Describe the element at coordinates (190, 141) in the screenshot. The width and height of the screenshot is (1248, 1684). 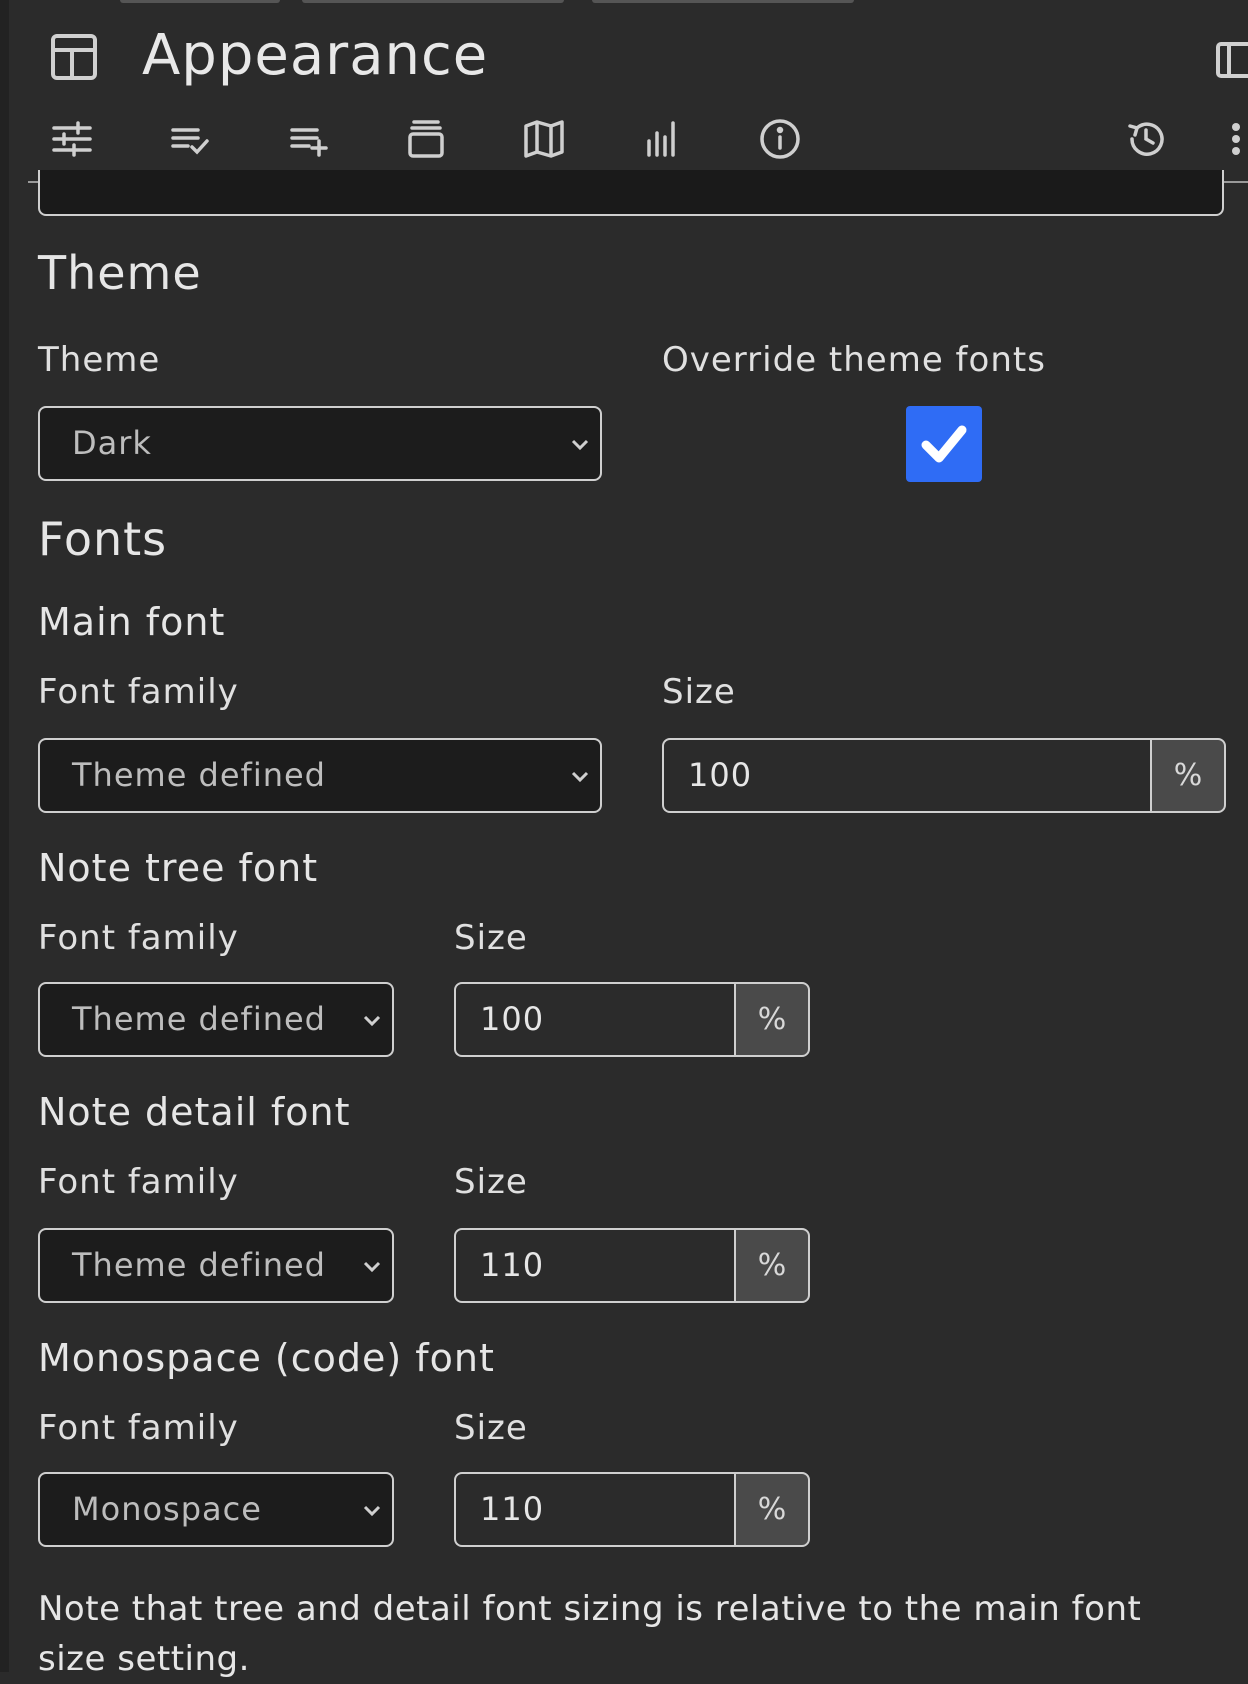
I see `list-check-icon` at that location.